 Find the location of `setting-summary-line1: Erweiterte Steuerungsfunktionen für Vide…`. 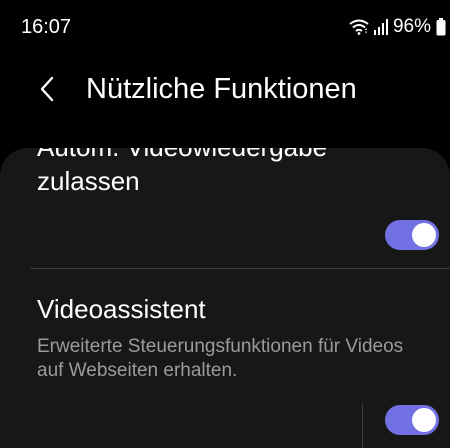

setting-summary-line1: Erweiterte Steuerungsfunktionen für Vide… is located at coordinates (220, 346).